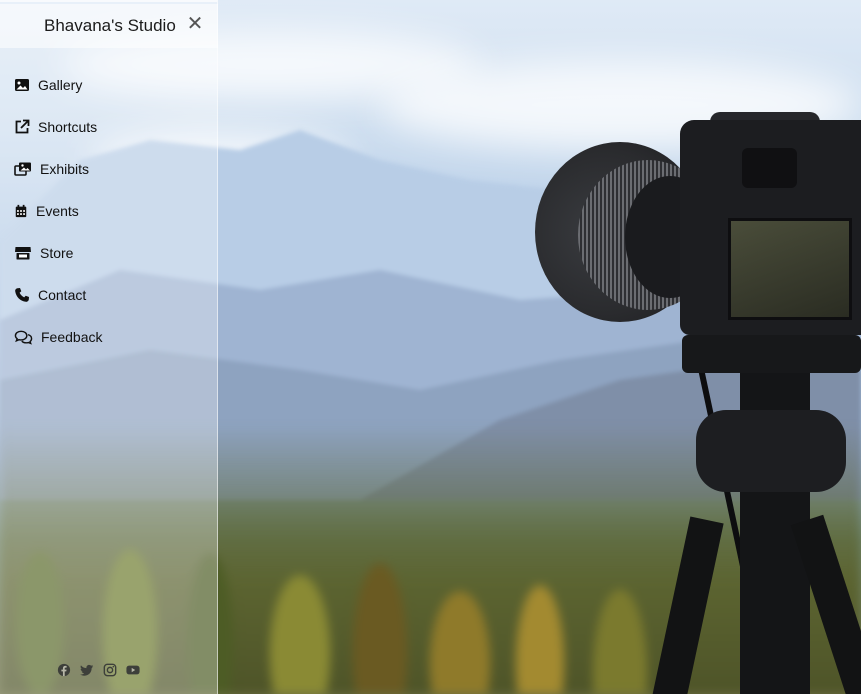  I want to click on youtube-icon, so click(133, 670).